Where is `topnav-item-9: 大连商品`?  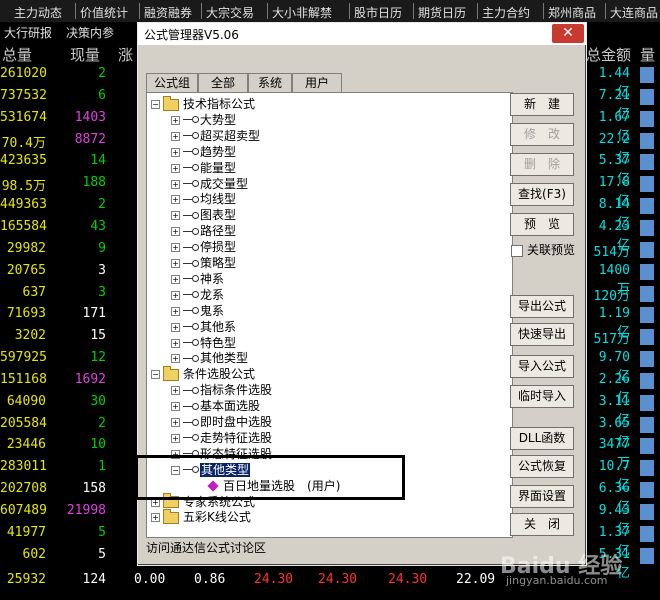 topnav-item-9: 大连商品 is located at coordinates (634, 12).